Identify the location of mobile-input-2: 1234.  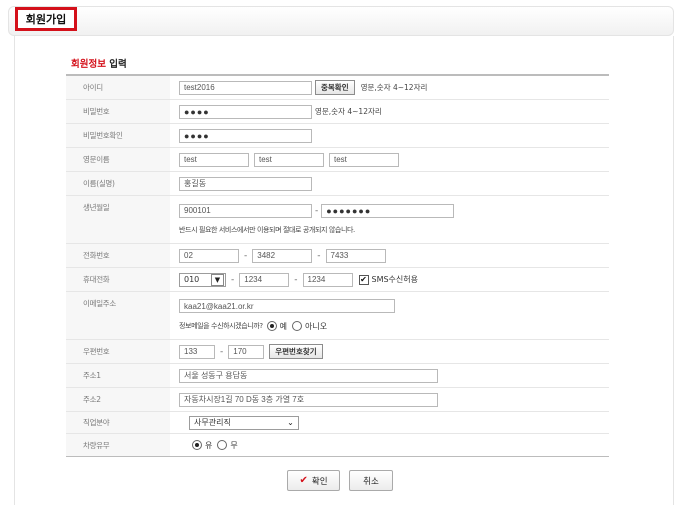
(327, 279).